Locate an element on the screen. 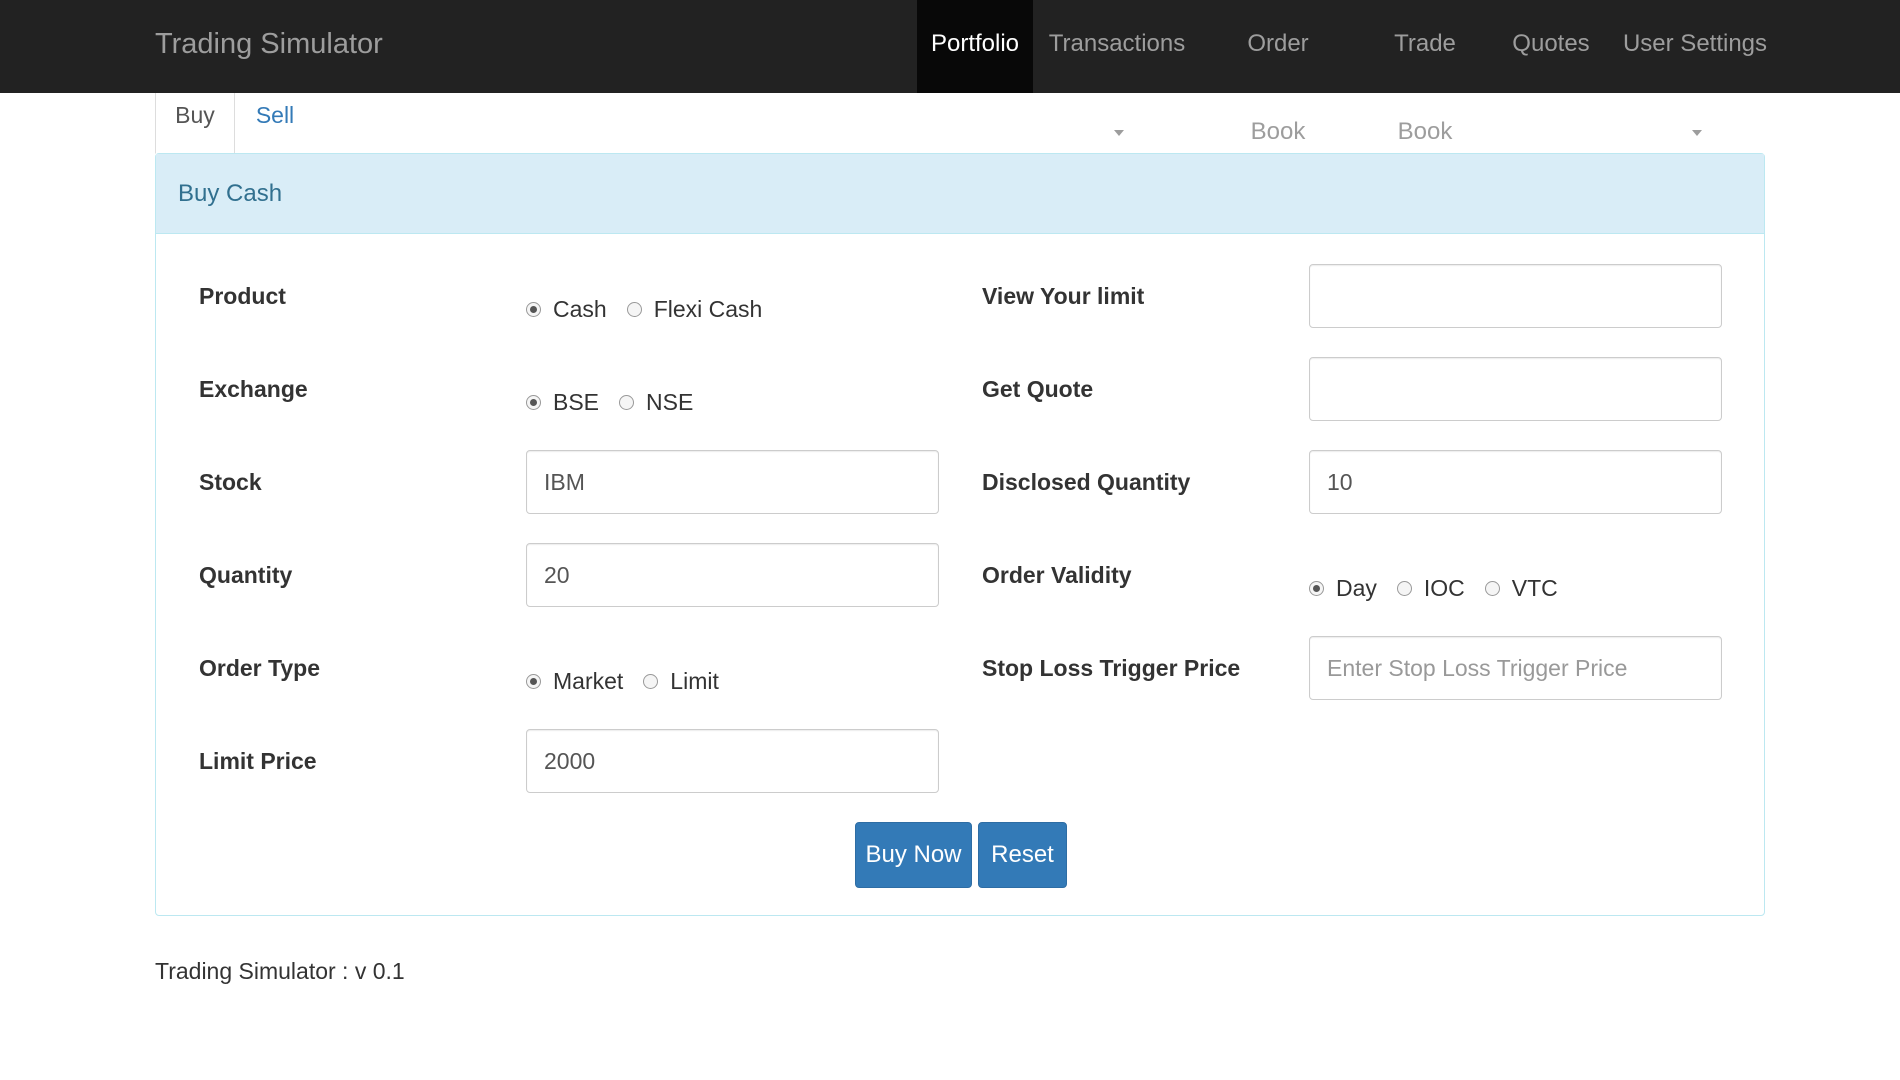 This screenshot has height=1080, width=1900. exchange-label: Exchange is located at coordinates (253, 389).